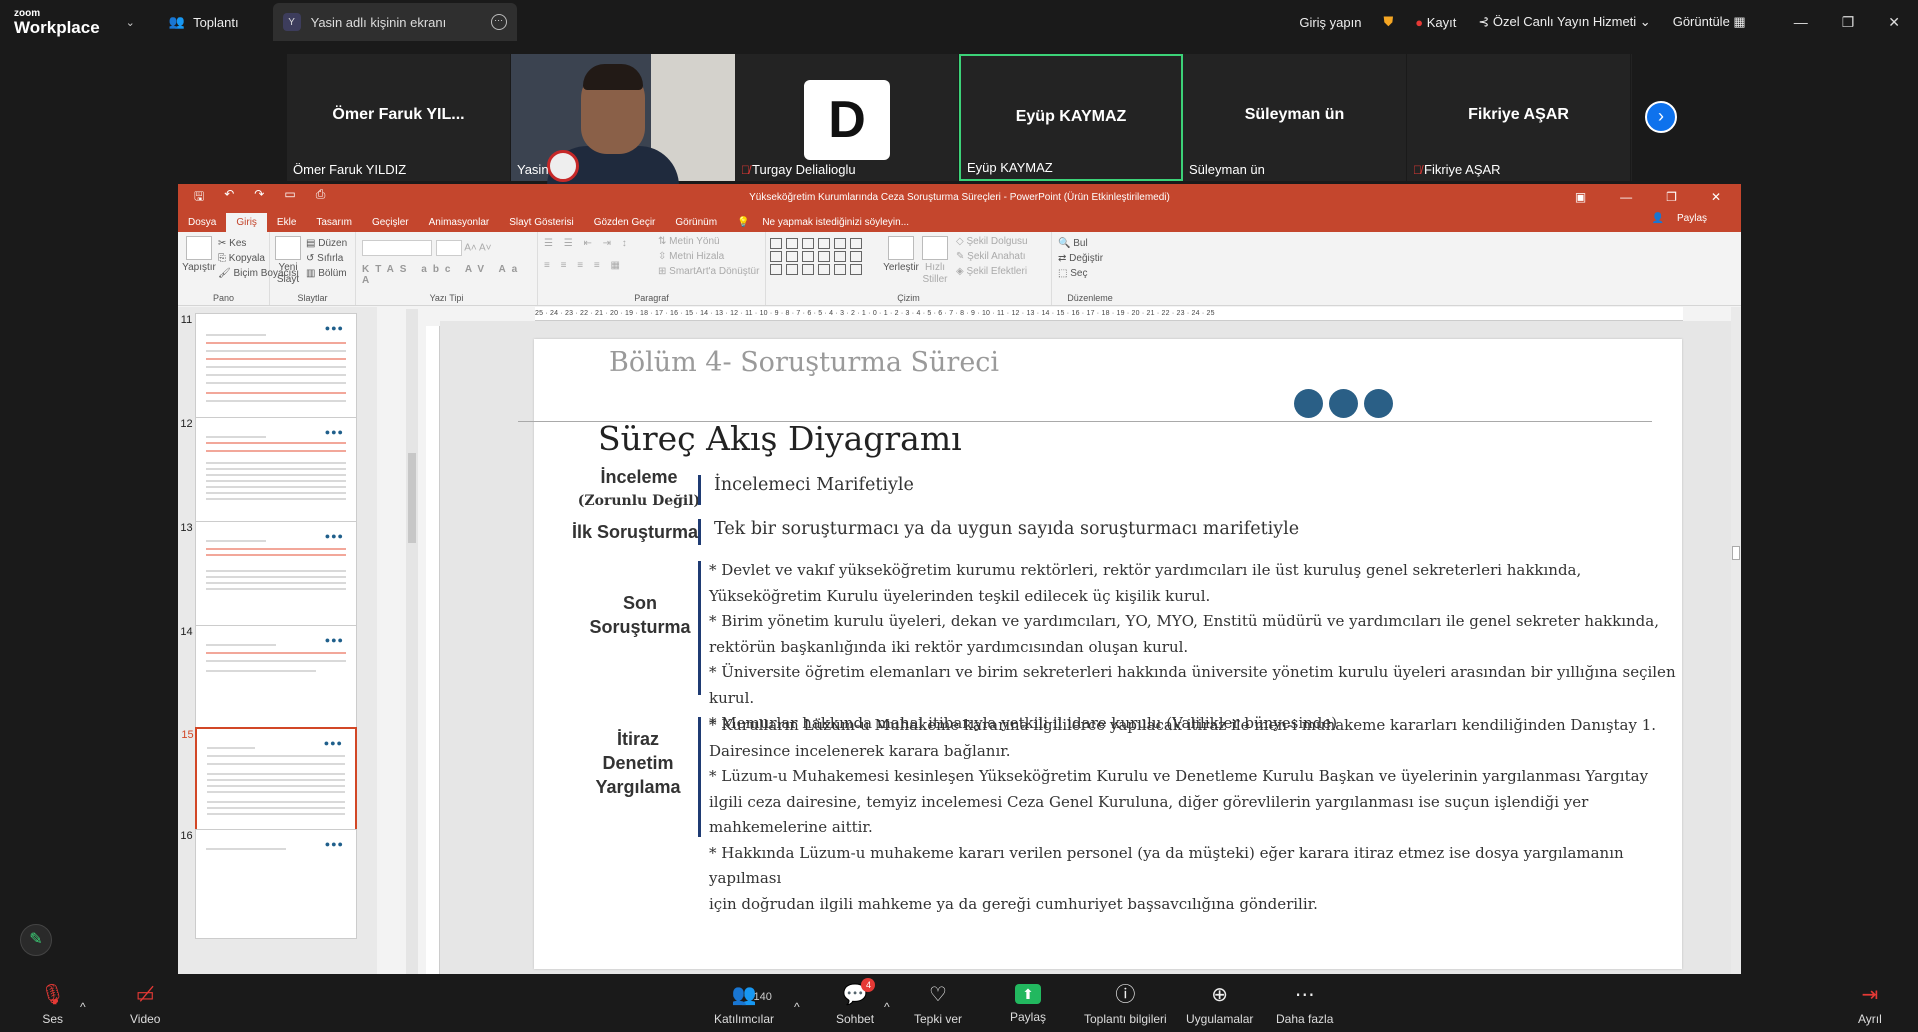 The height and width of the screenshot is (1032, 1918). What do you see at coordinates (1435, 22) in the screenshot?
I see `record-indicator: ● Kayıt` at bounding box center [1435, 22].